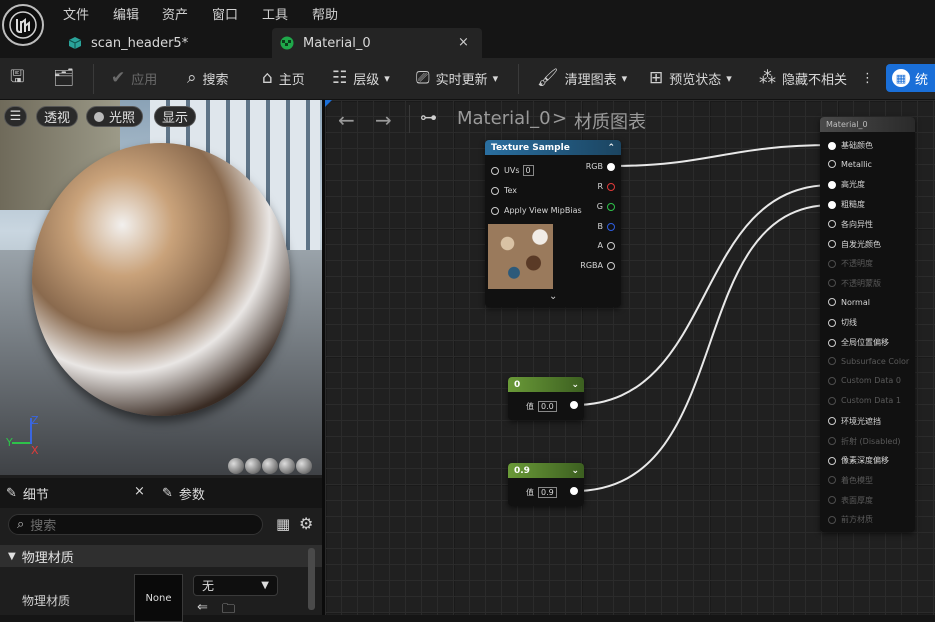 The image size is (935, 622). I want to click on cylinder-preview-icon, so click(236, 466).